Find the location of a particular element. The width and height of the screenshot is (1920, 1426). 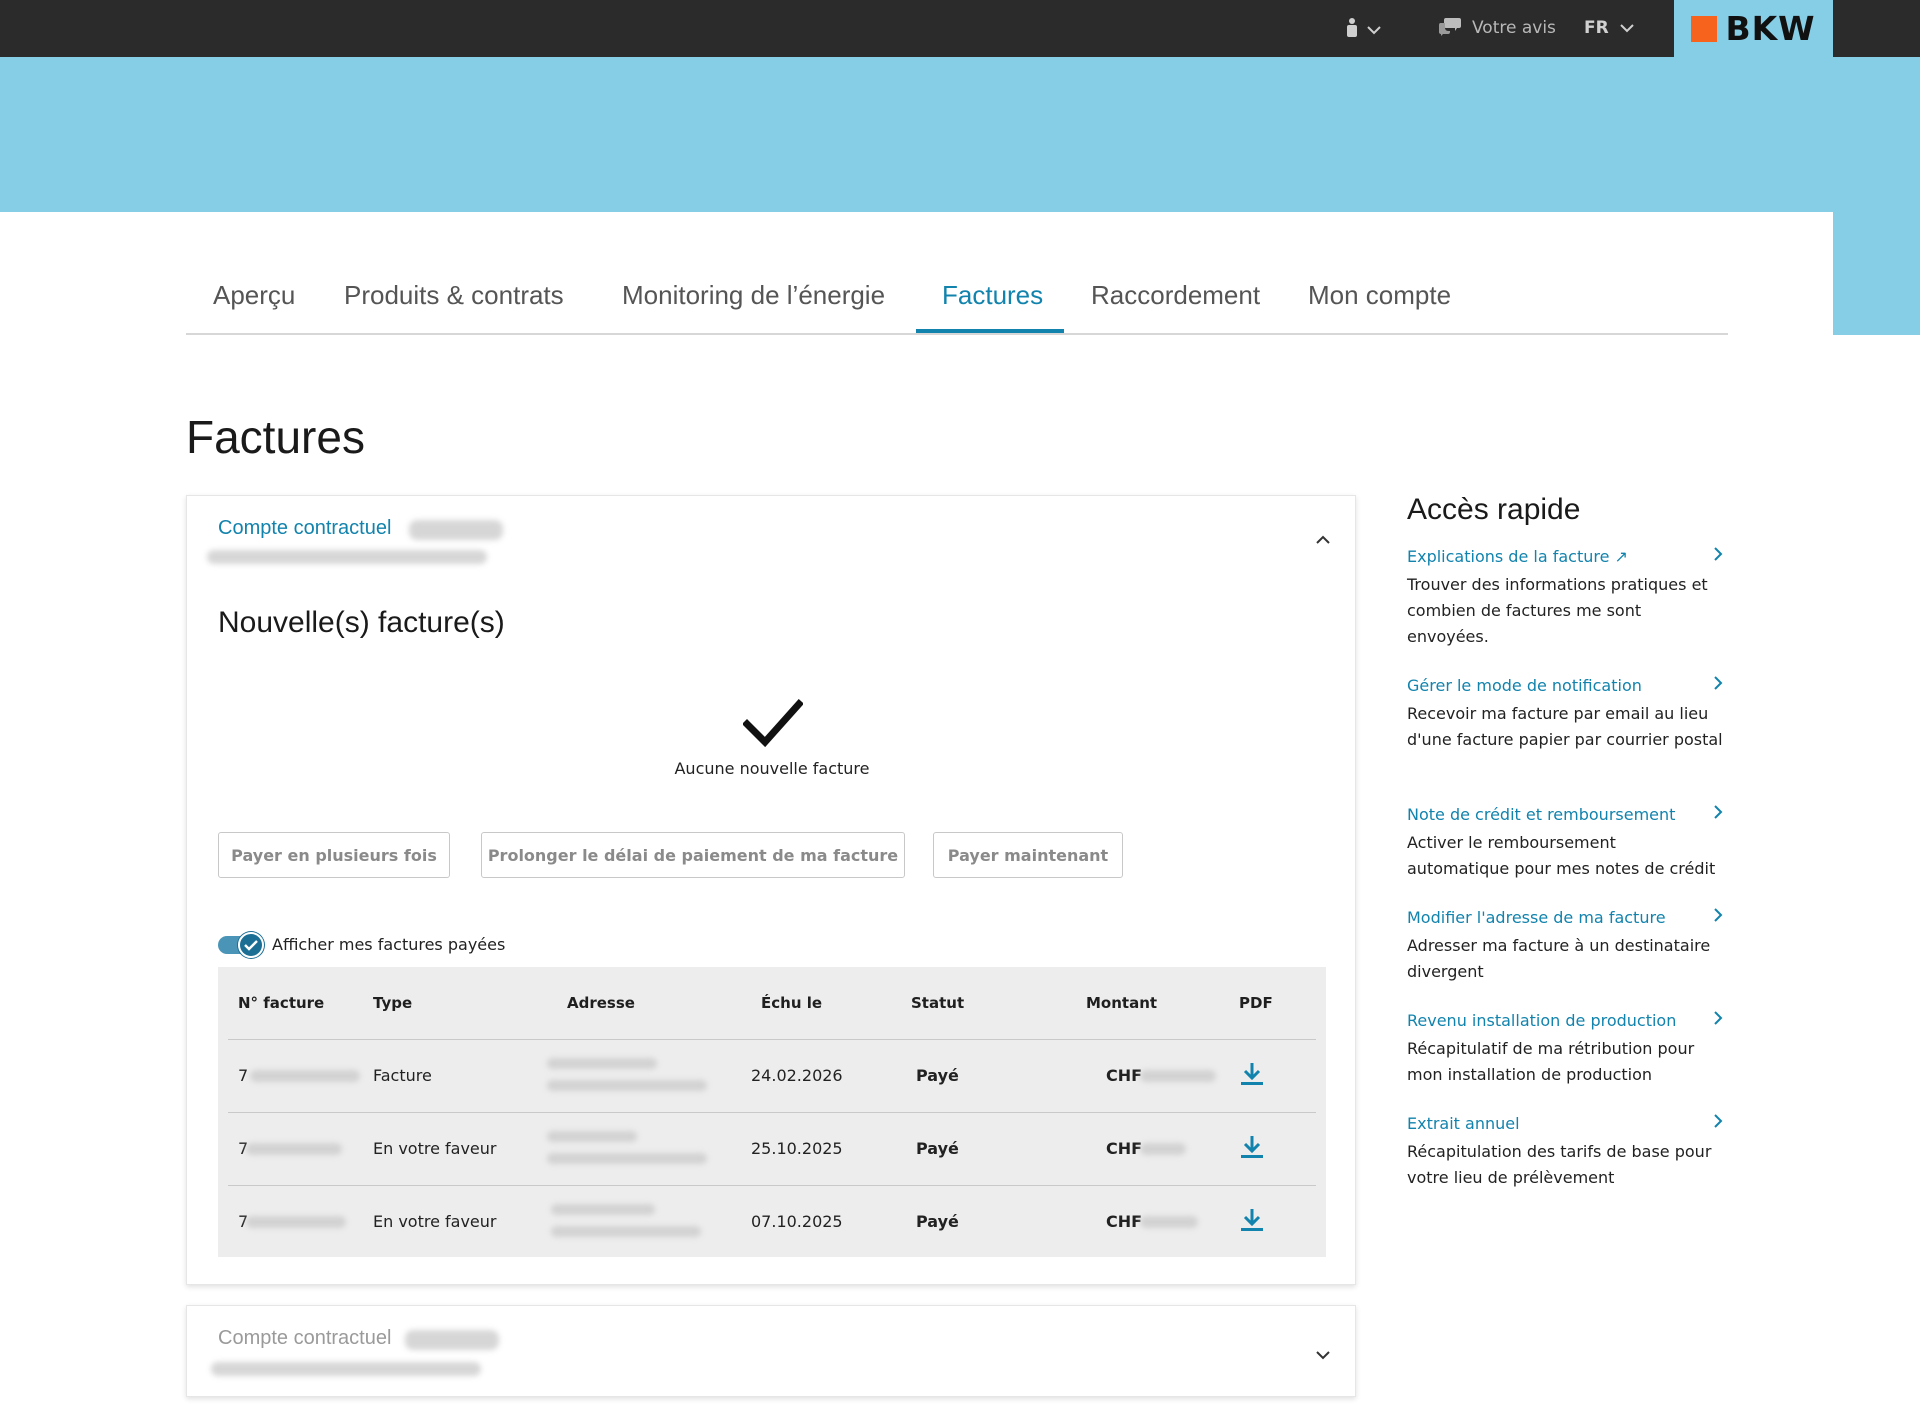

tab-monitoring-energie: Monitoring de l’énergie is located at coordinates (753, 295).